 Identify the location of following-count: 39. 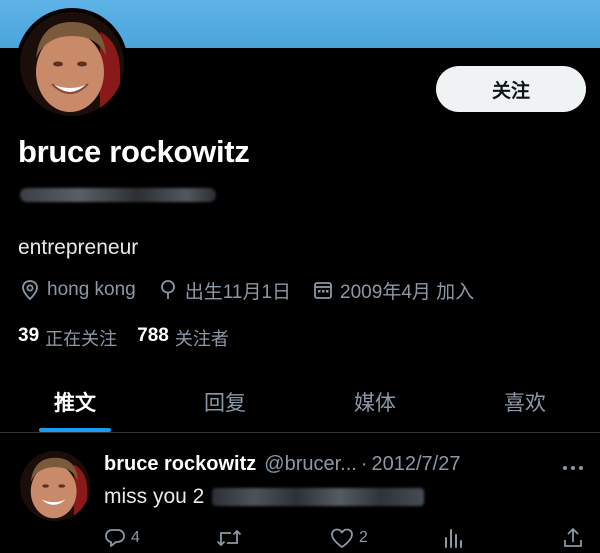
(28, 338).